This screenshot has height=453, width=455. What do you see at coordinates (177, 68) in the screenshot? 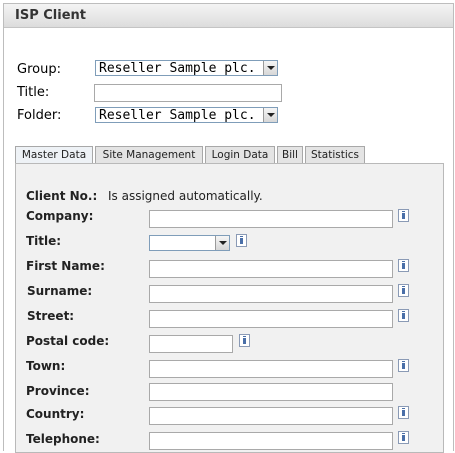
I see `group-select-value: Reseller Sample plc.` at bounding box center [177, 68].